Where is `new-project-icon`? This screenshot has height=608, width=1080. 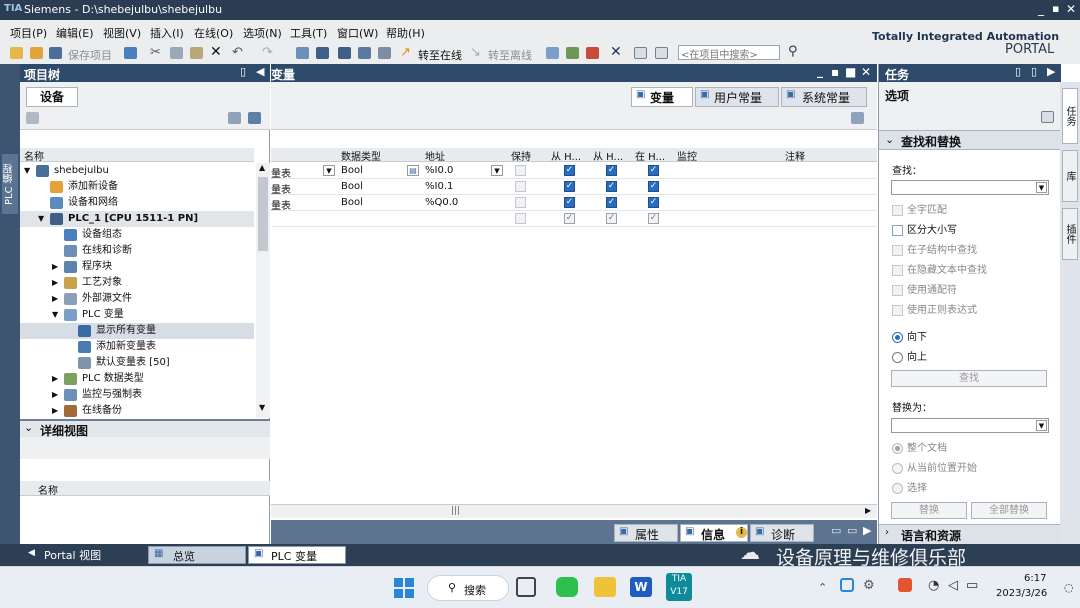 new-project-icon is located at coordinates (16, 53).